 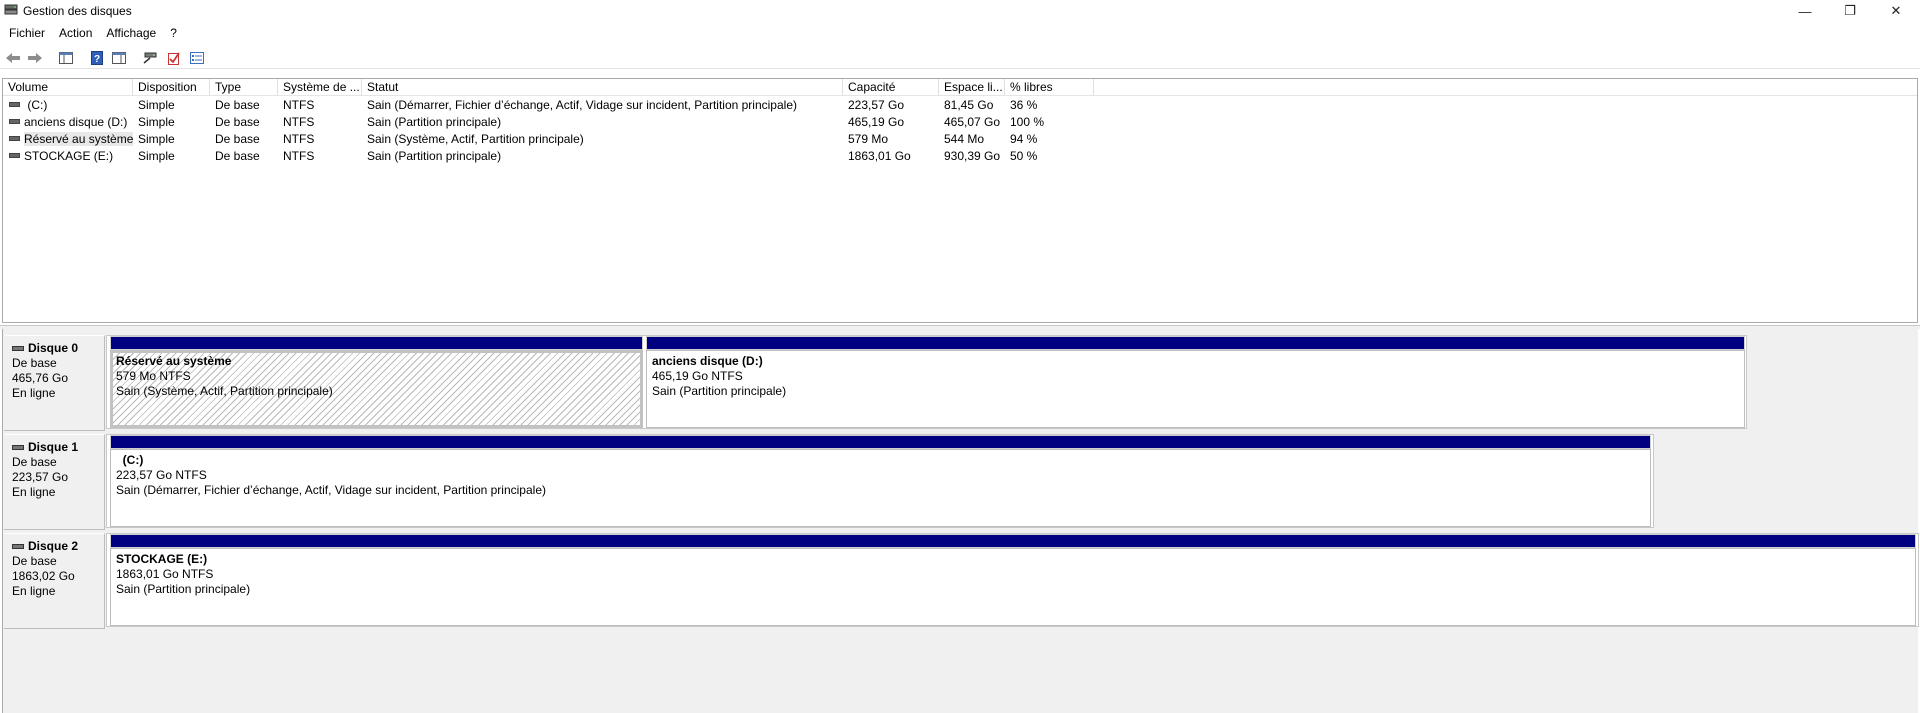 I want to click on console-tree-button, so click(x=66, y=58).